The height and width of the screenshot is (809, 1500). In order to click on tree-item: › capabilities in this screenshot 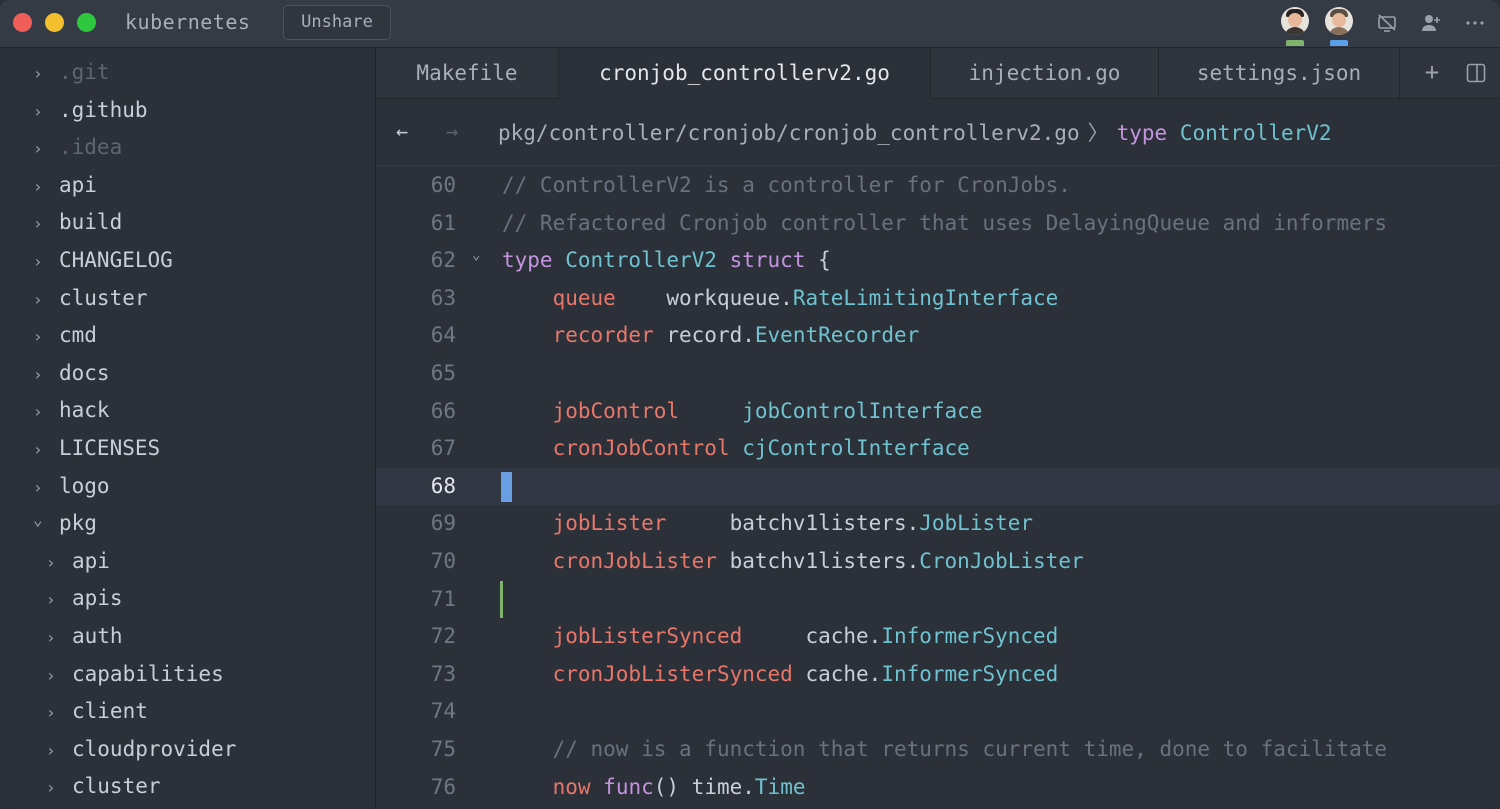, I will do `click(135, 674)`.